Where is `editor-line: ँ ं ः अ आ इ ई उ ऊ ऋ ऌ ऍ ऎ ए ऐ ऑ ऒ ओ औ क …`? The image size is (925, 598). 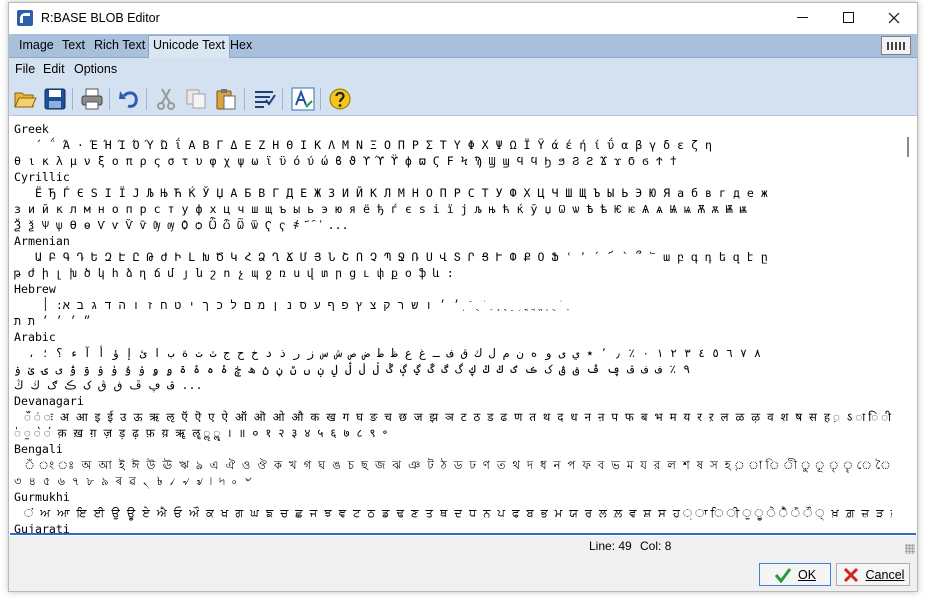 editor-line: ँ ं ः अ आ इ ई उ ऊ ऋ ऌ ऍ ऎ ए ऐ ऑ ऒ ओ औ क … is located at coordinates (456, 417).